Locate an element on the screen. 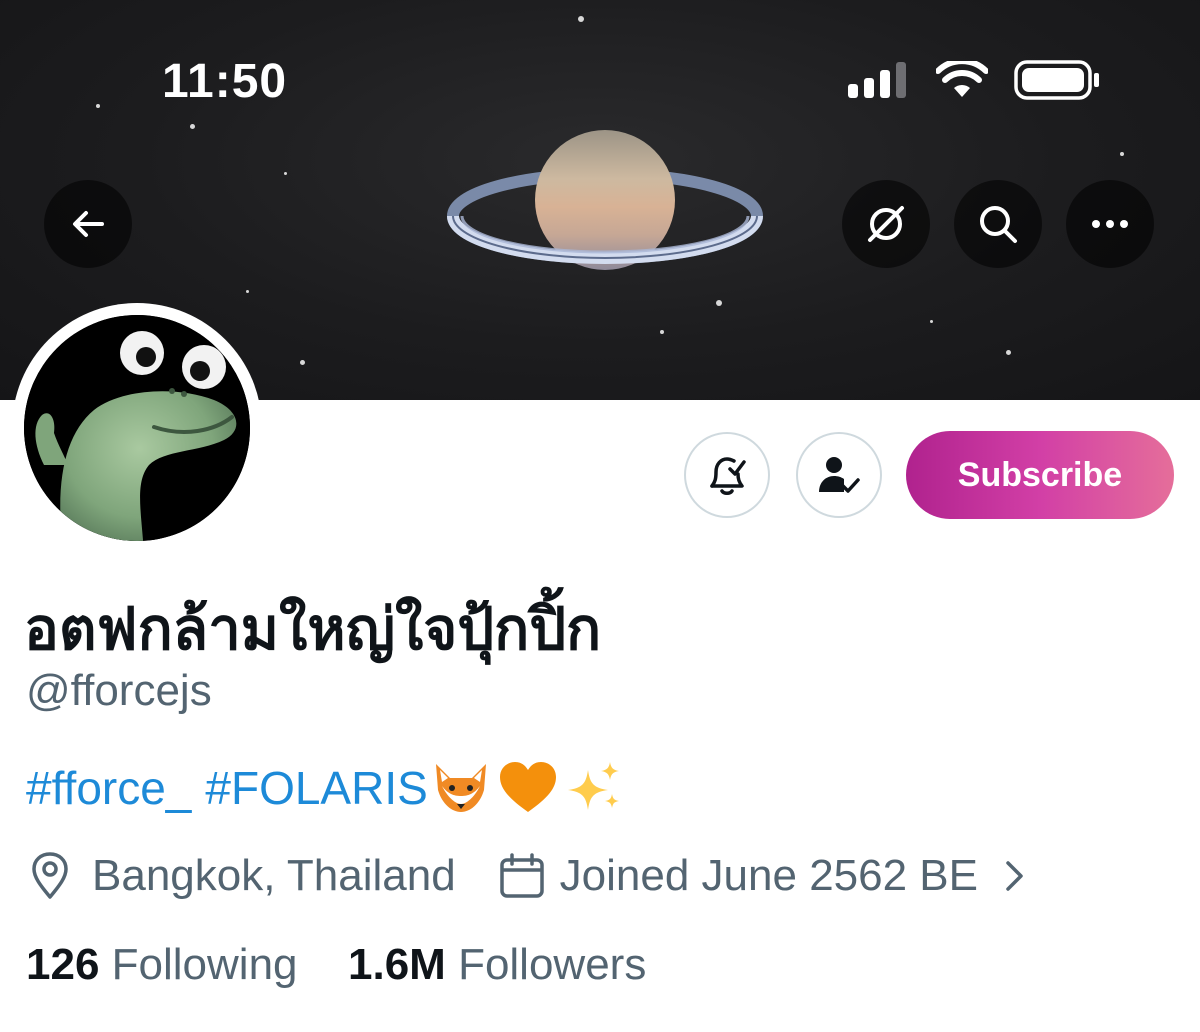 Image resolution: width=1200 pixels, height=1032 pixels. hashtag-link: #FOLARIS is located at coordinates (316, 788).